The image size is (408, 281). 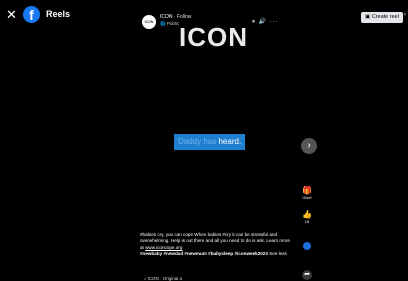 What do you see at coordinates (58, 14) in the screenshot?
I see `page-title: Reels` at bounding box center [58, 14].